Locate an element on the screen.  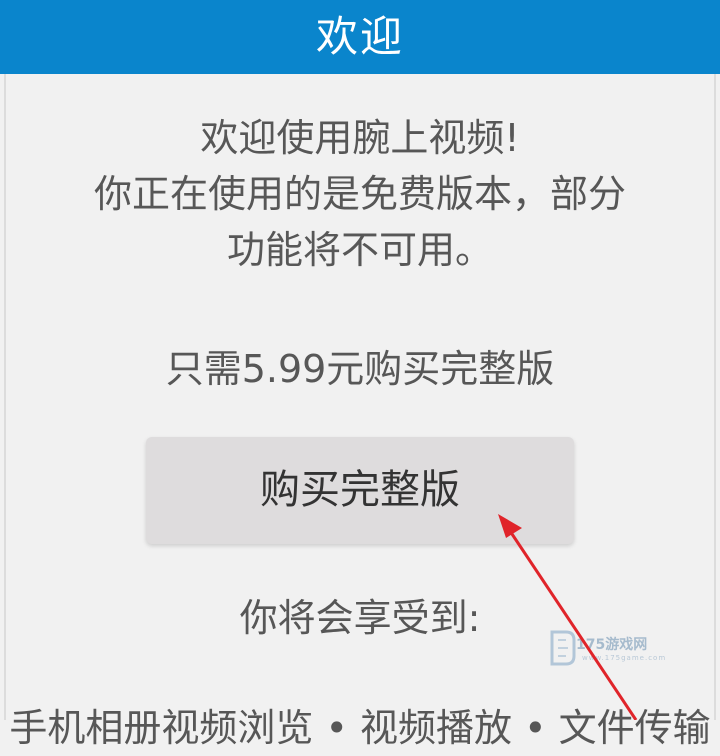
watermark-url: www.175game.com is located at coordinates (624, 658).